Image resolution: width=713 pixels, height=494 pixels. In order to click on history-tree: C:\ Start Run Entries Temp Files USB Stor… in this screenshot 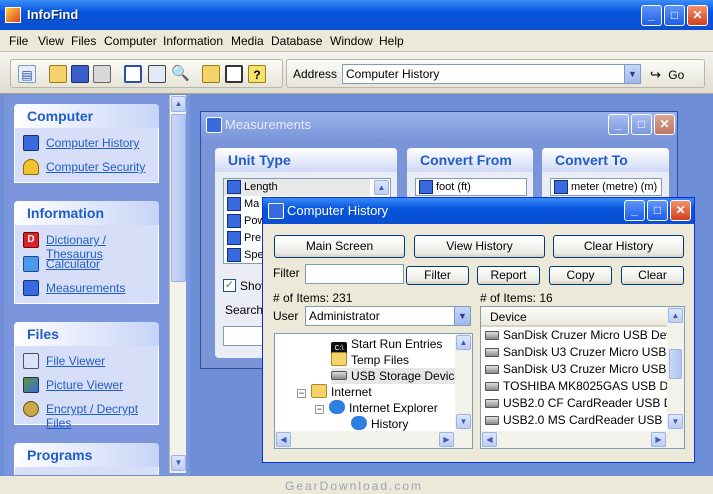, I will do `click(373, 391)`.